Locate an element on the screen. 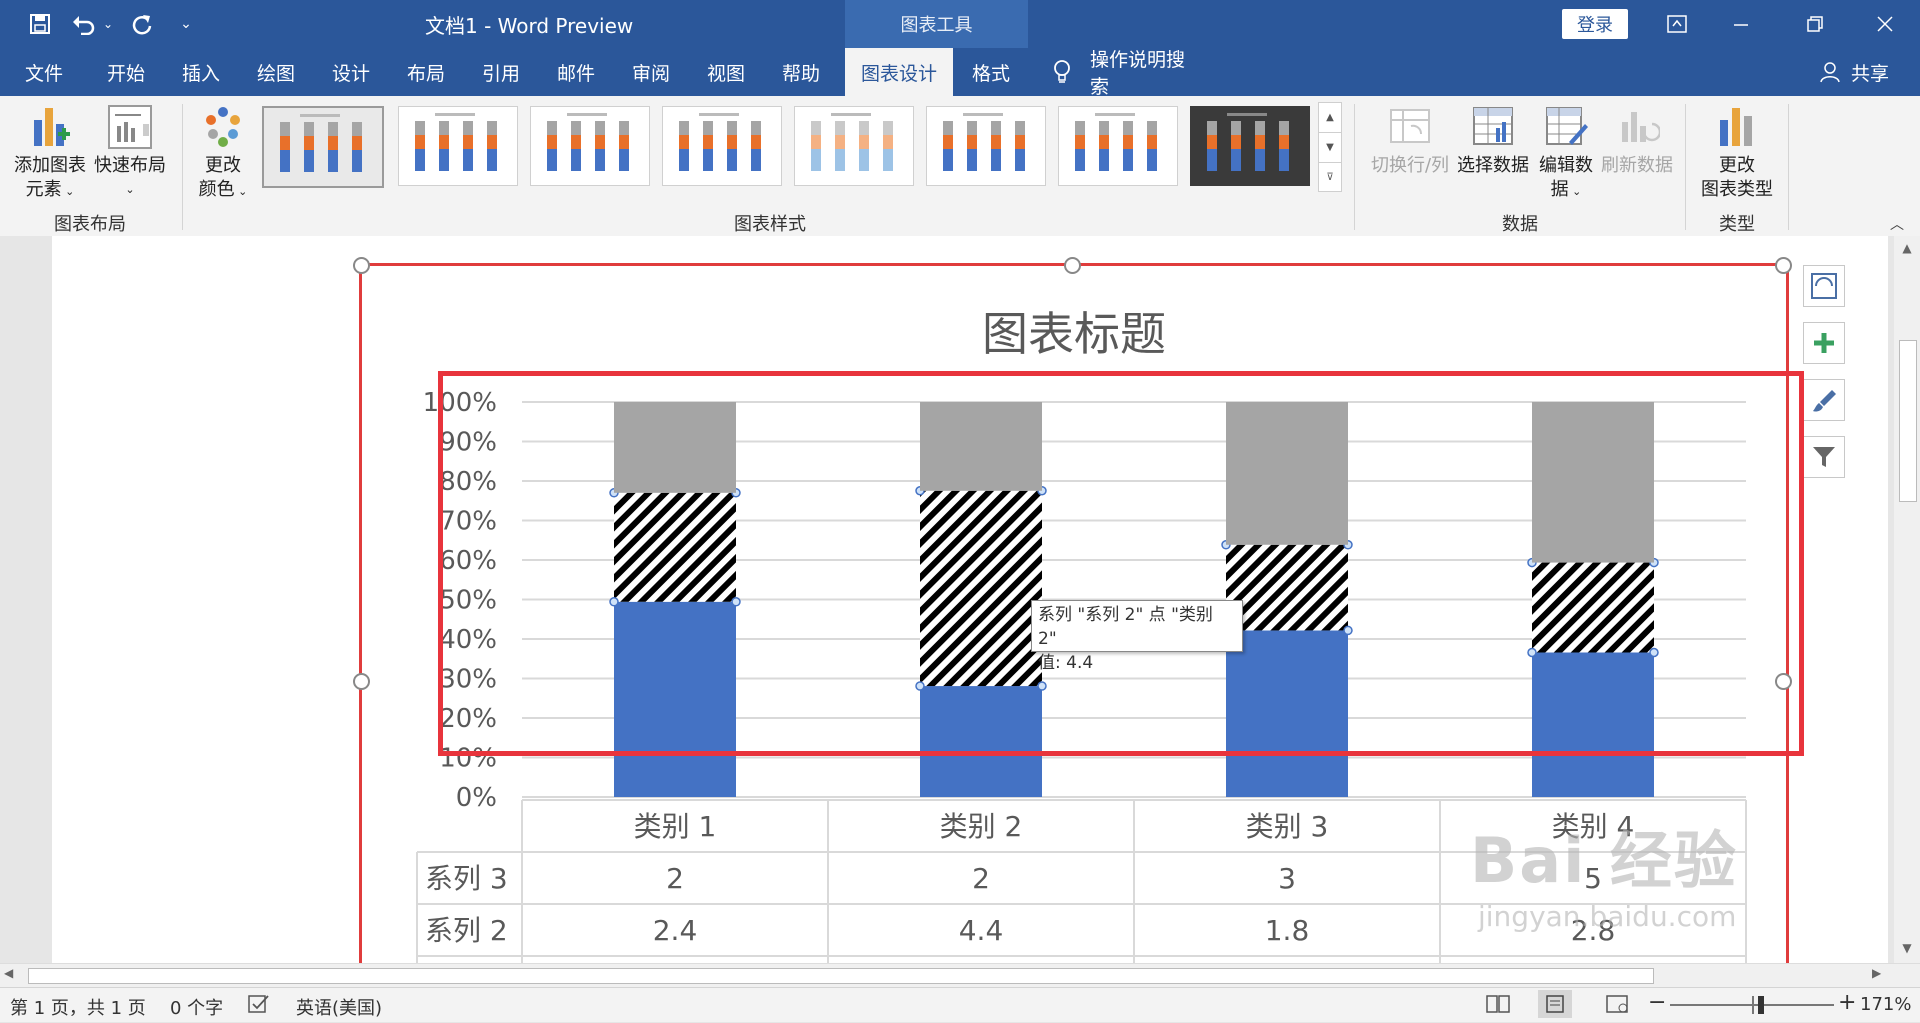 The image size is (1920, 1023). login-button: 登录 is located at coordinates (1595, 24).